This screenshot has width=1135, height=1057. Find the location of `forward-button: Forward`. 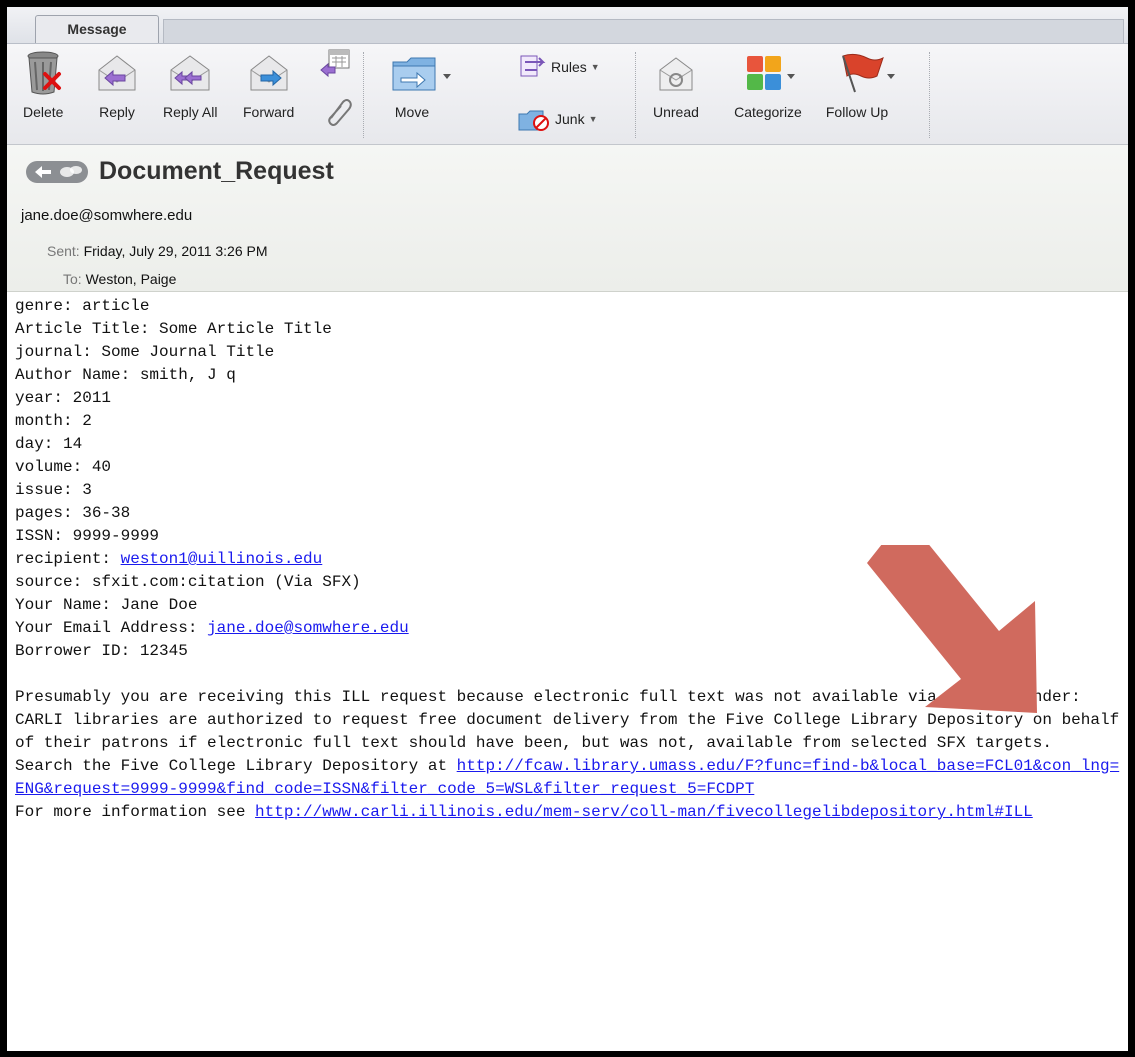

forward-button: Forward is located at coordinates (268, 85).